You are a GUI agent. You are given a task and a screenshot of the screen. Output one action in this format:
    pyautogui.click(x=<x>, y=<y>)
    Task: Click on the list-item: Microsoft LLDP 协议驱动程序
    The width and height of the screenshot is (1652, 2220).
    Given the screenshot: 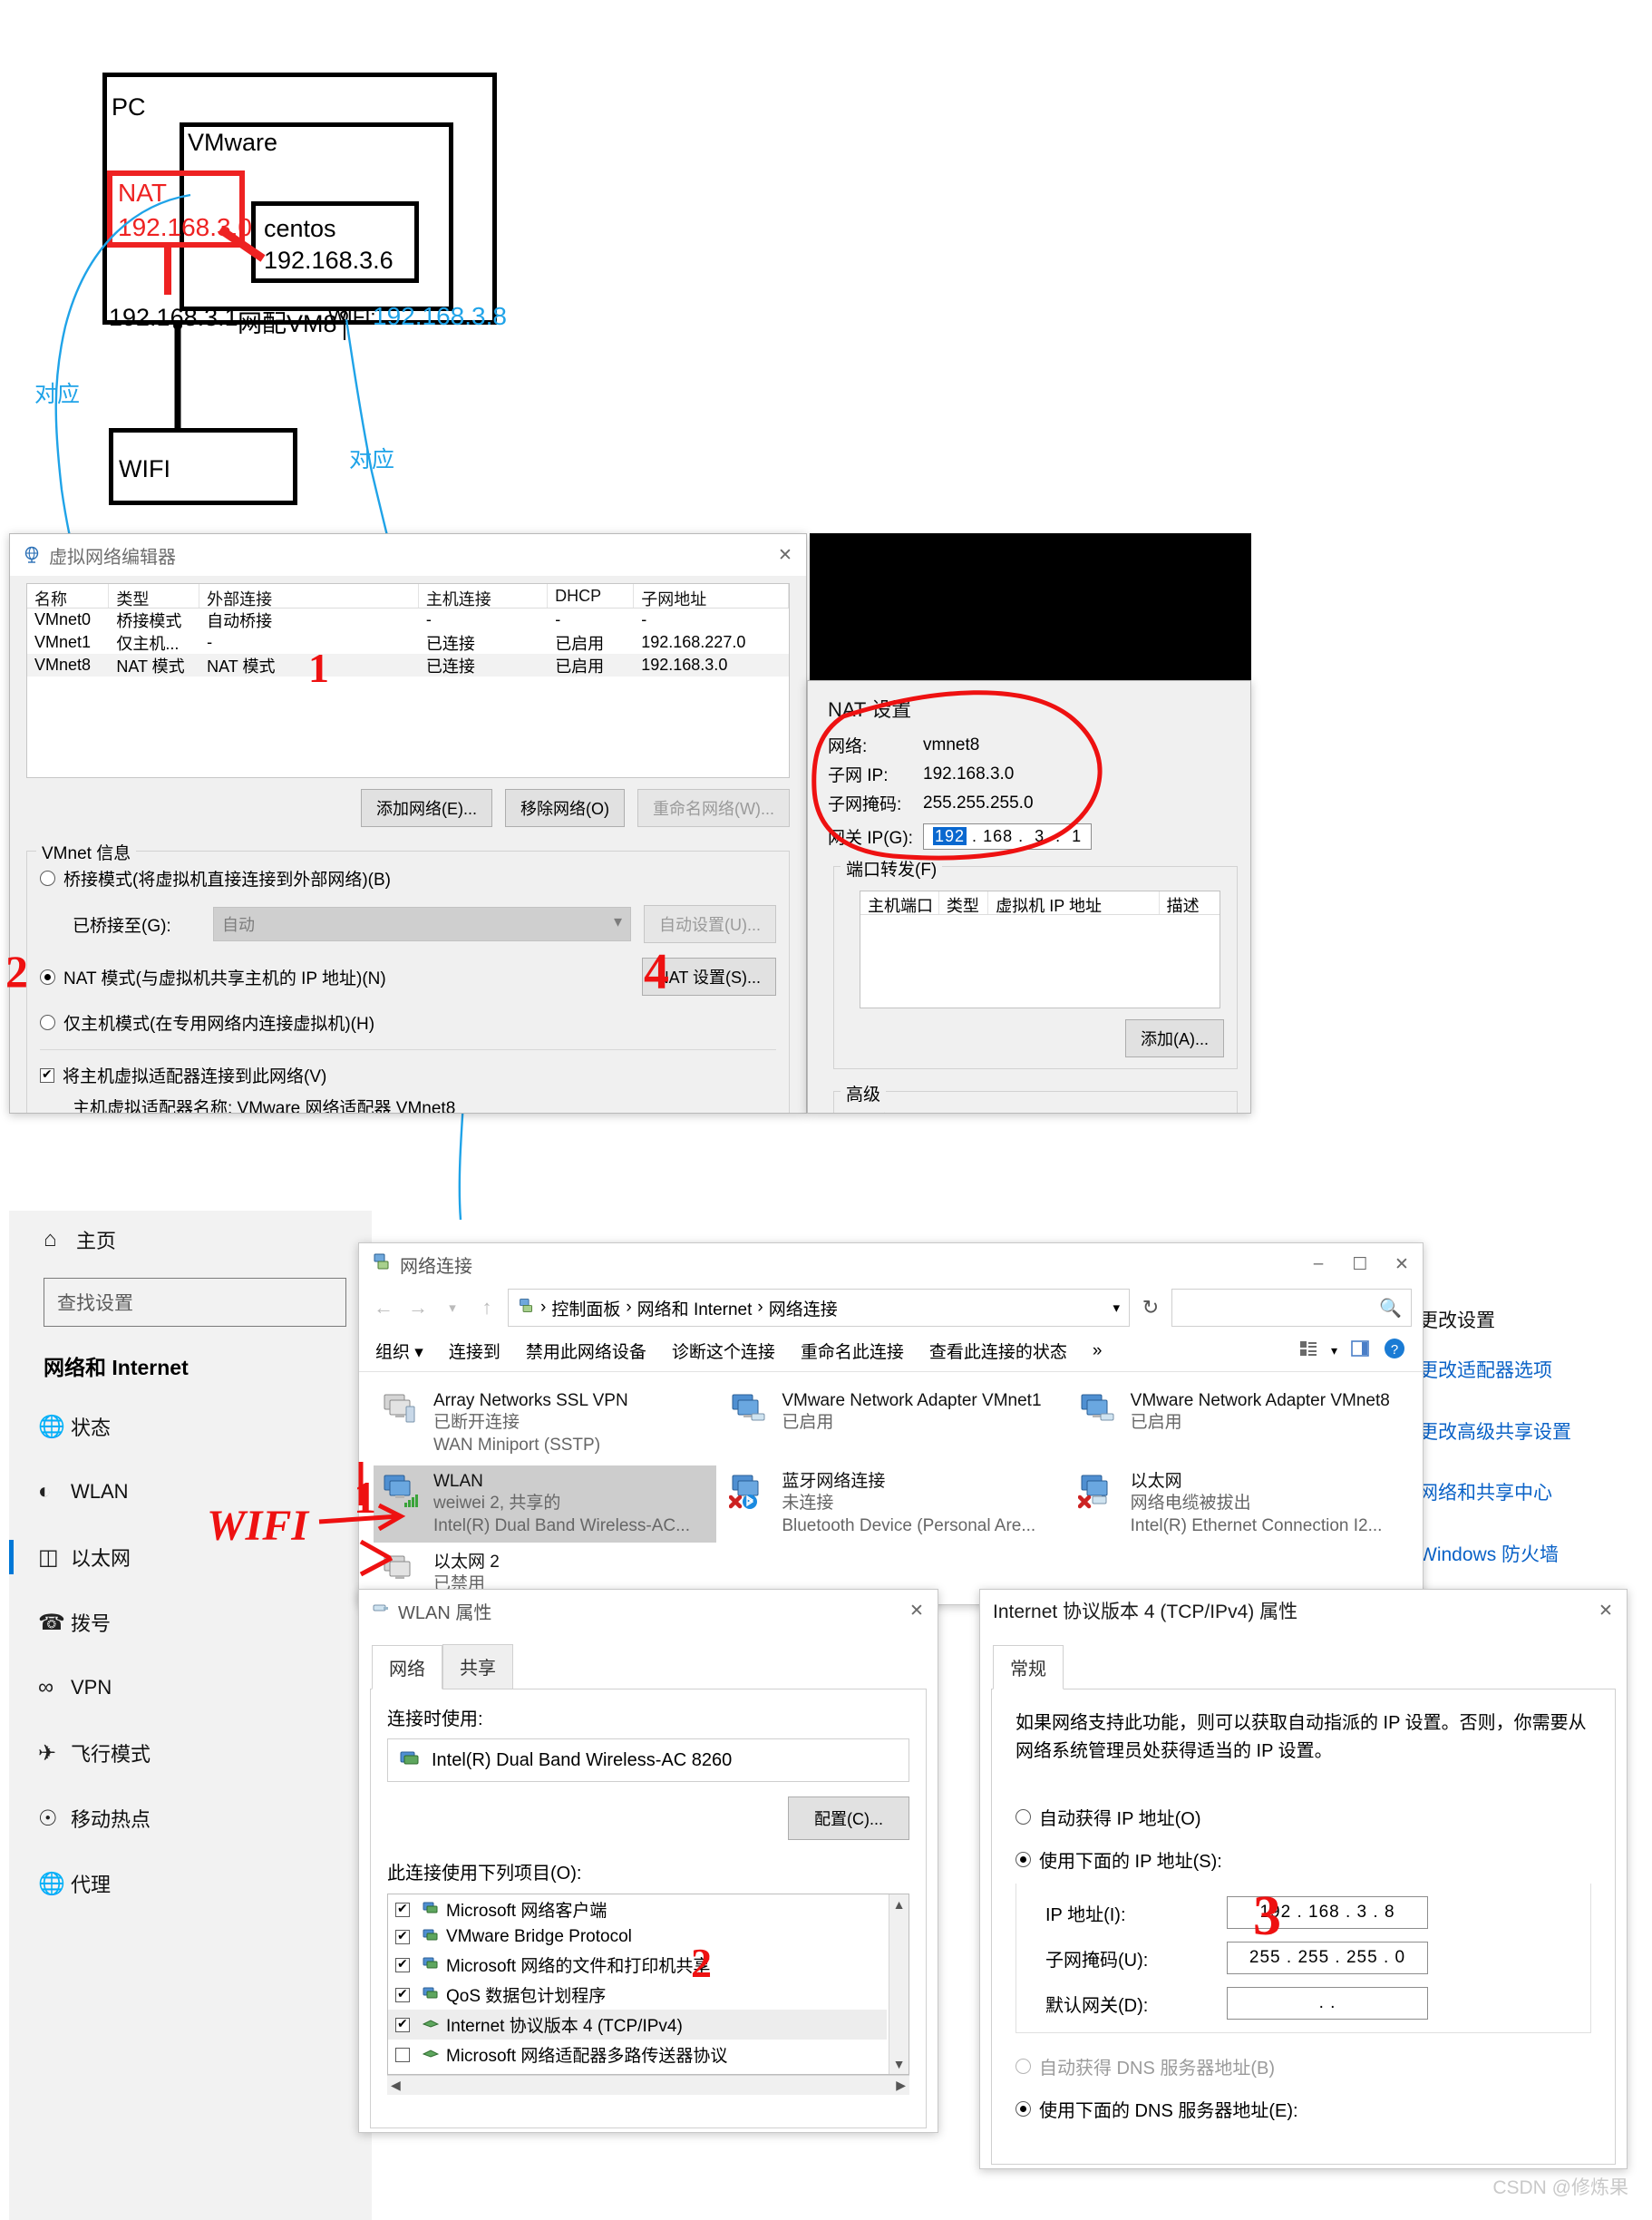 What is the action you would take?
    pyautogui.click(x=637, y=2071)
    